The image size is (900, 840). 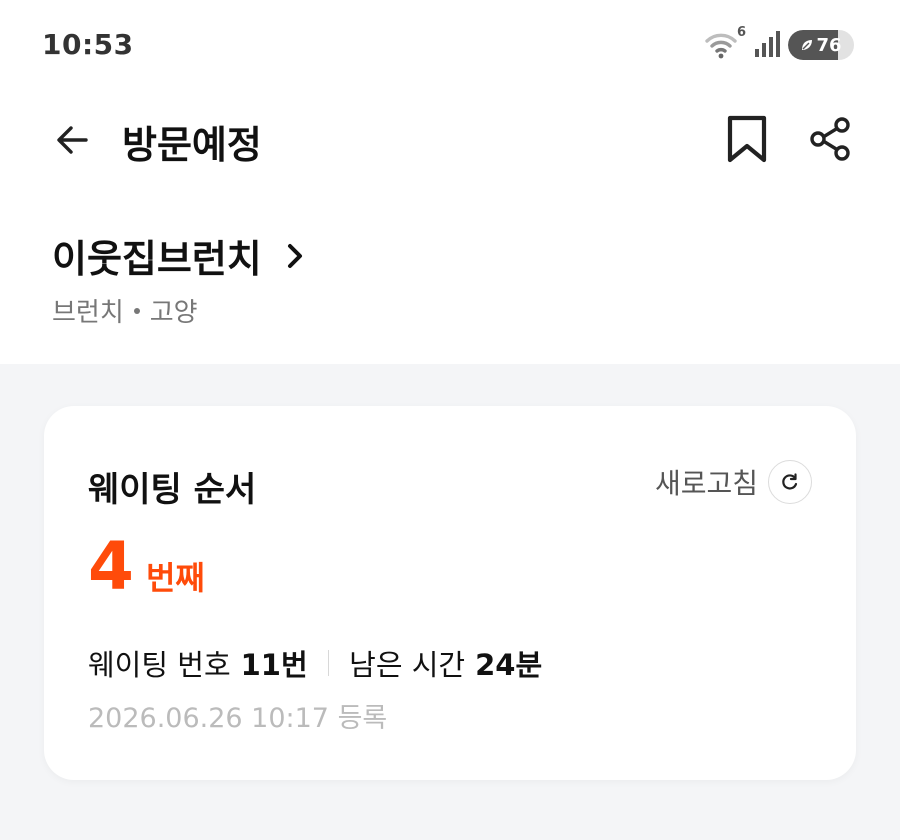 I want to click on status-bar: 10:53 6 76, so click(x=450, y=45).